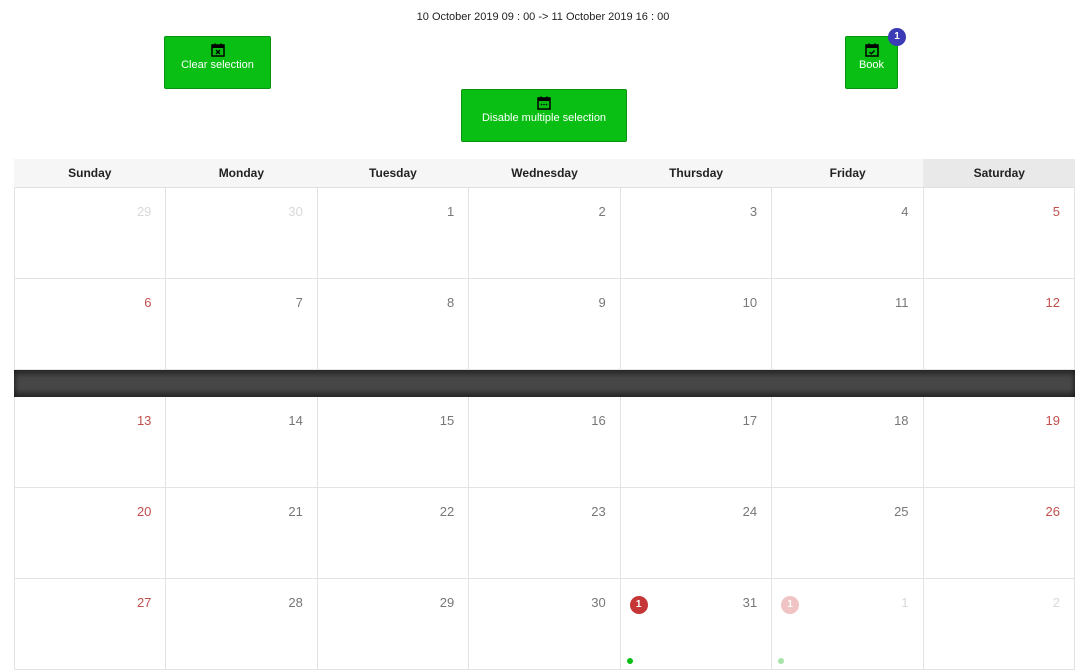 This screenshot has height=670, width=1086. I want to click on calendar-day: 6, so click(89, 324).